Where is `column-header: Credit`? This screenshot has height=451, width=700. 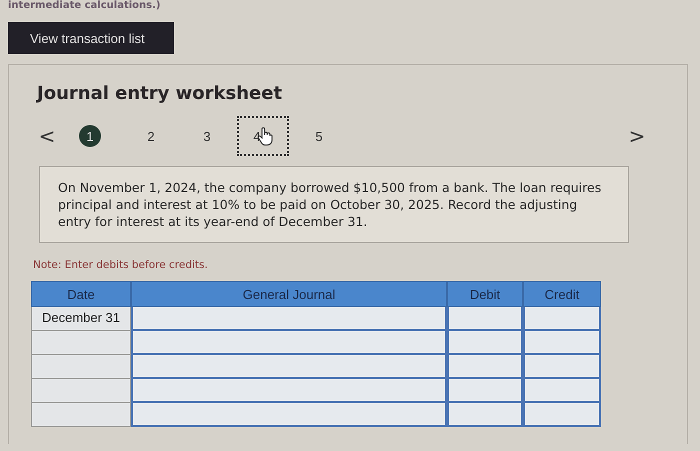 column-header: Credit is located at coordinates (562, 294).